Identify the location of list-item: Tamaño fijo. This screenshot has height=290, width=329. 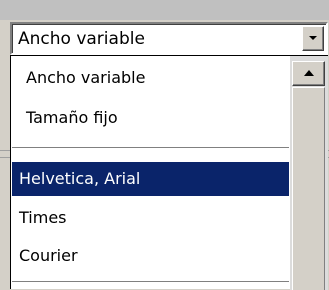
(150, 118).